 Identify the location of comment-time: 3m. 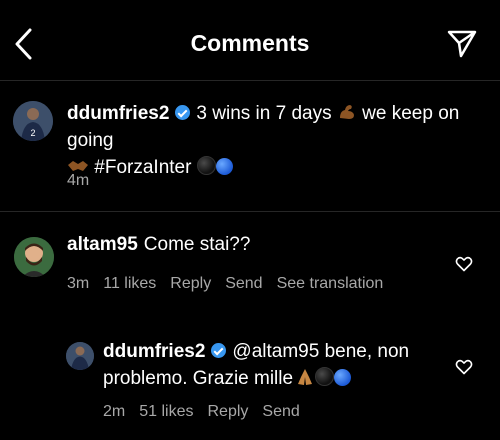
(78, 283).